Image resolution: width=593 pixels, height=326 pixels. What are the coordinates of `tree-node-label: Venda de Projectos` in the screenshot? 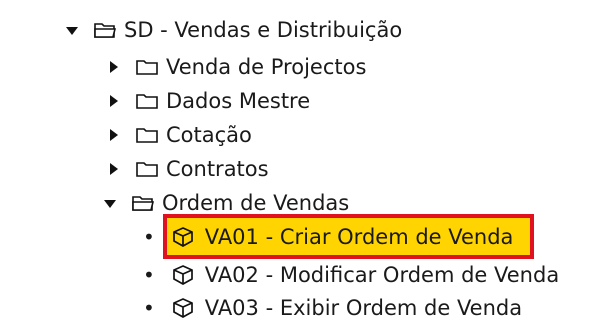 It's located at (266, 66).